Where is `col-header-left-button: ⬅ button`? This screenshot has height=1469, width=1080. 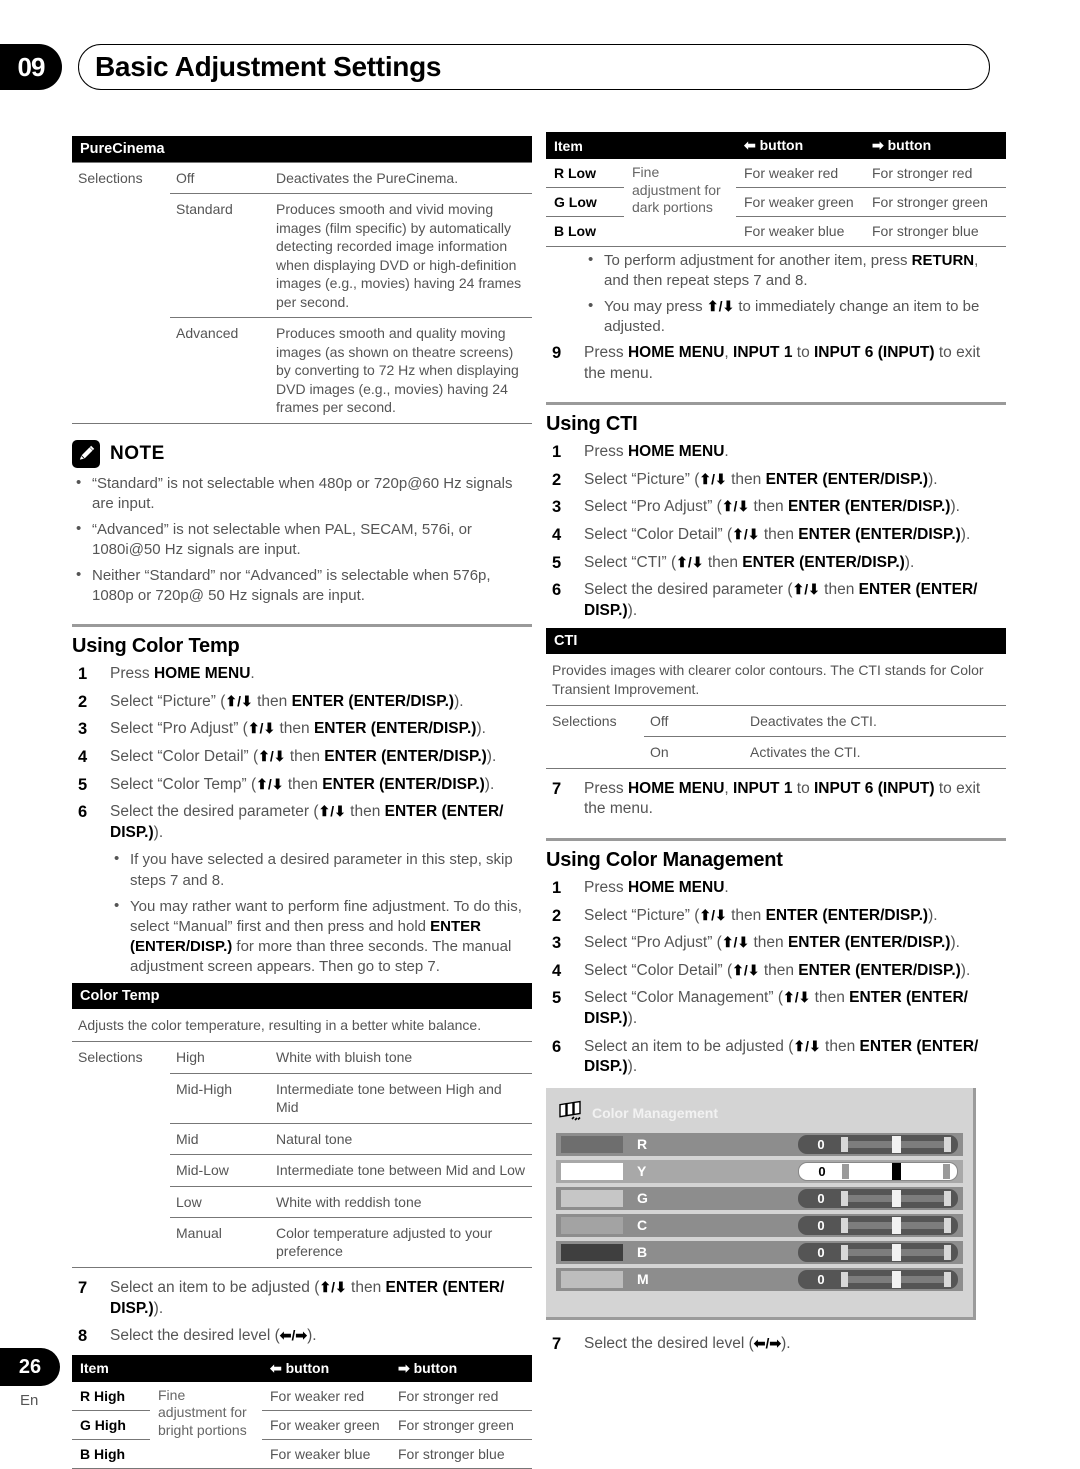 col-header-left-button: ⬅ button is located at coordinates (326, 1368).